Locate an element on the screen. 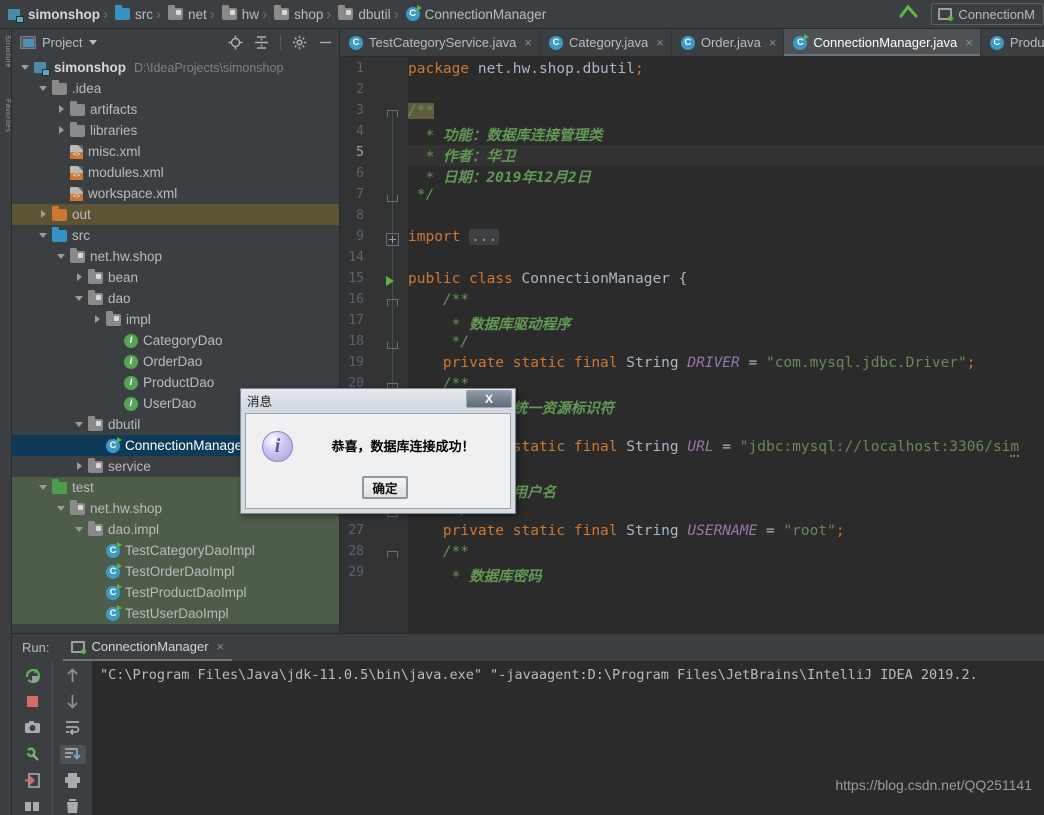 Image resolution: width=1044 pixels, height=815 pixels. strip-tab-favorites: Favorites is located at coordinates (6, 115).